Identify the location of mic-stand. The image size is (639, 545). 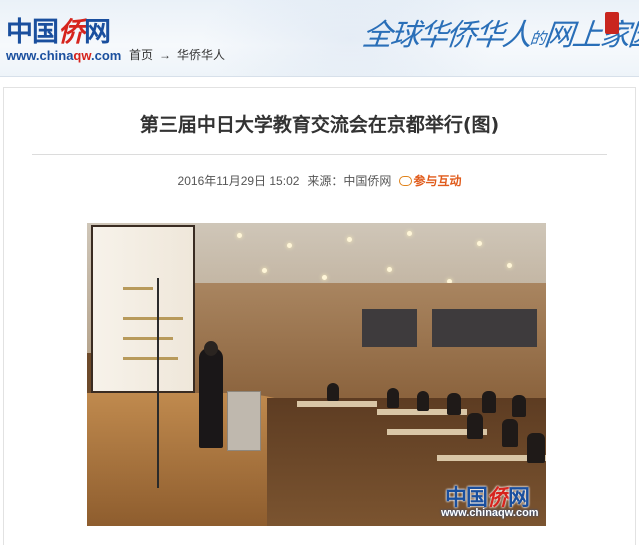
(158, 383).